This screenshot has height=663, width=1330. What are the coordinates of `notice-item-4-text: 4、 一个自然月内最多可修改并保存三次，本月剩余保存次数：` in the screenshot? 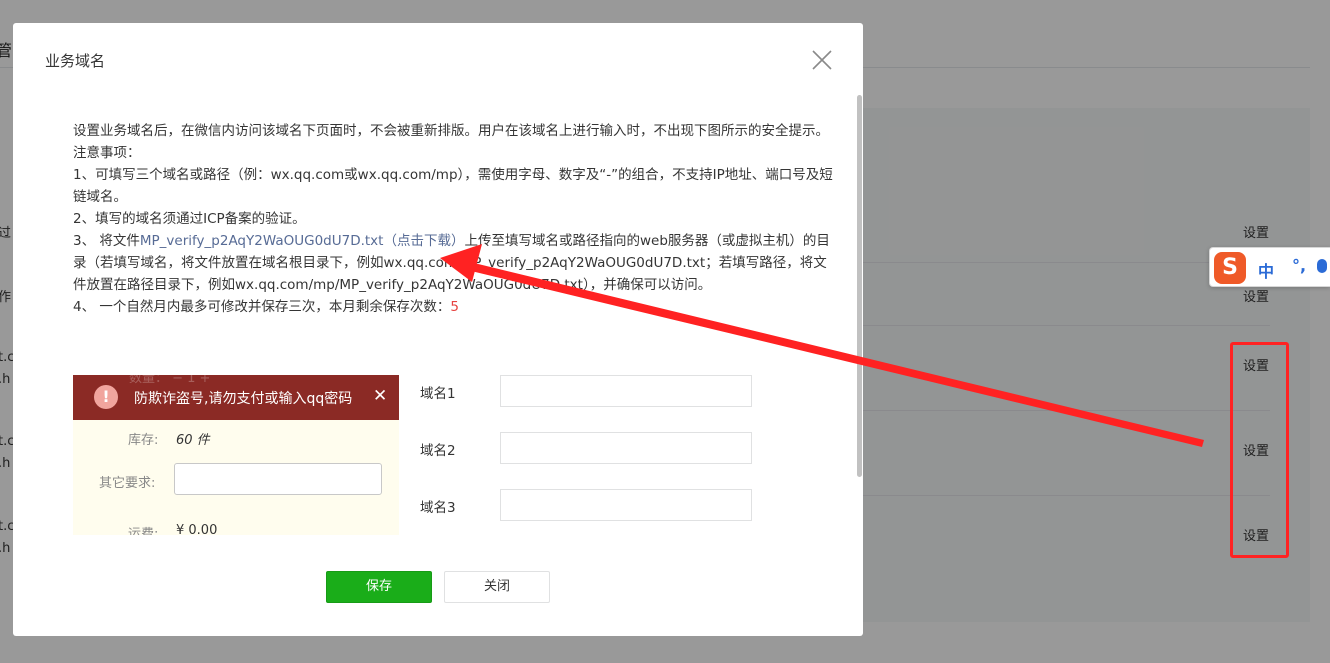 It's located at (262, 307).